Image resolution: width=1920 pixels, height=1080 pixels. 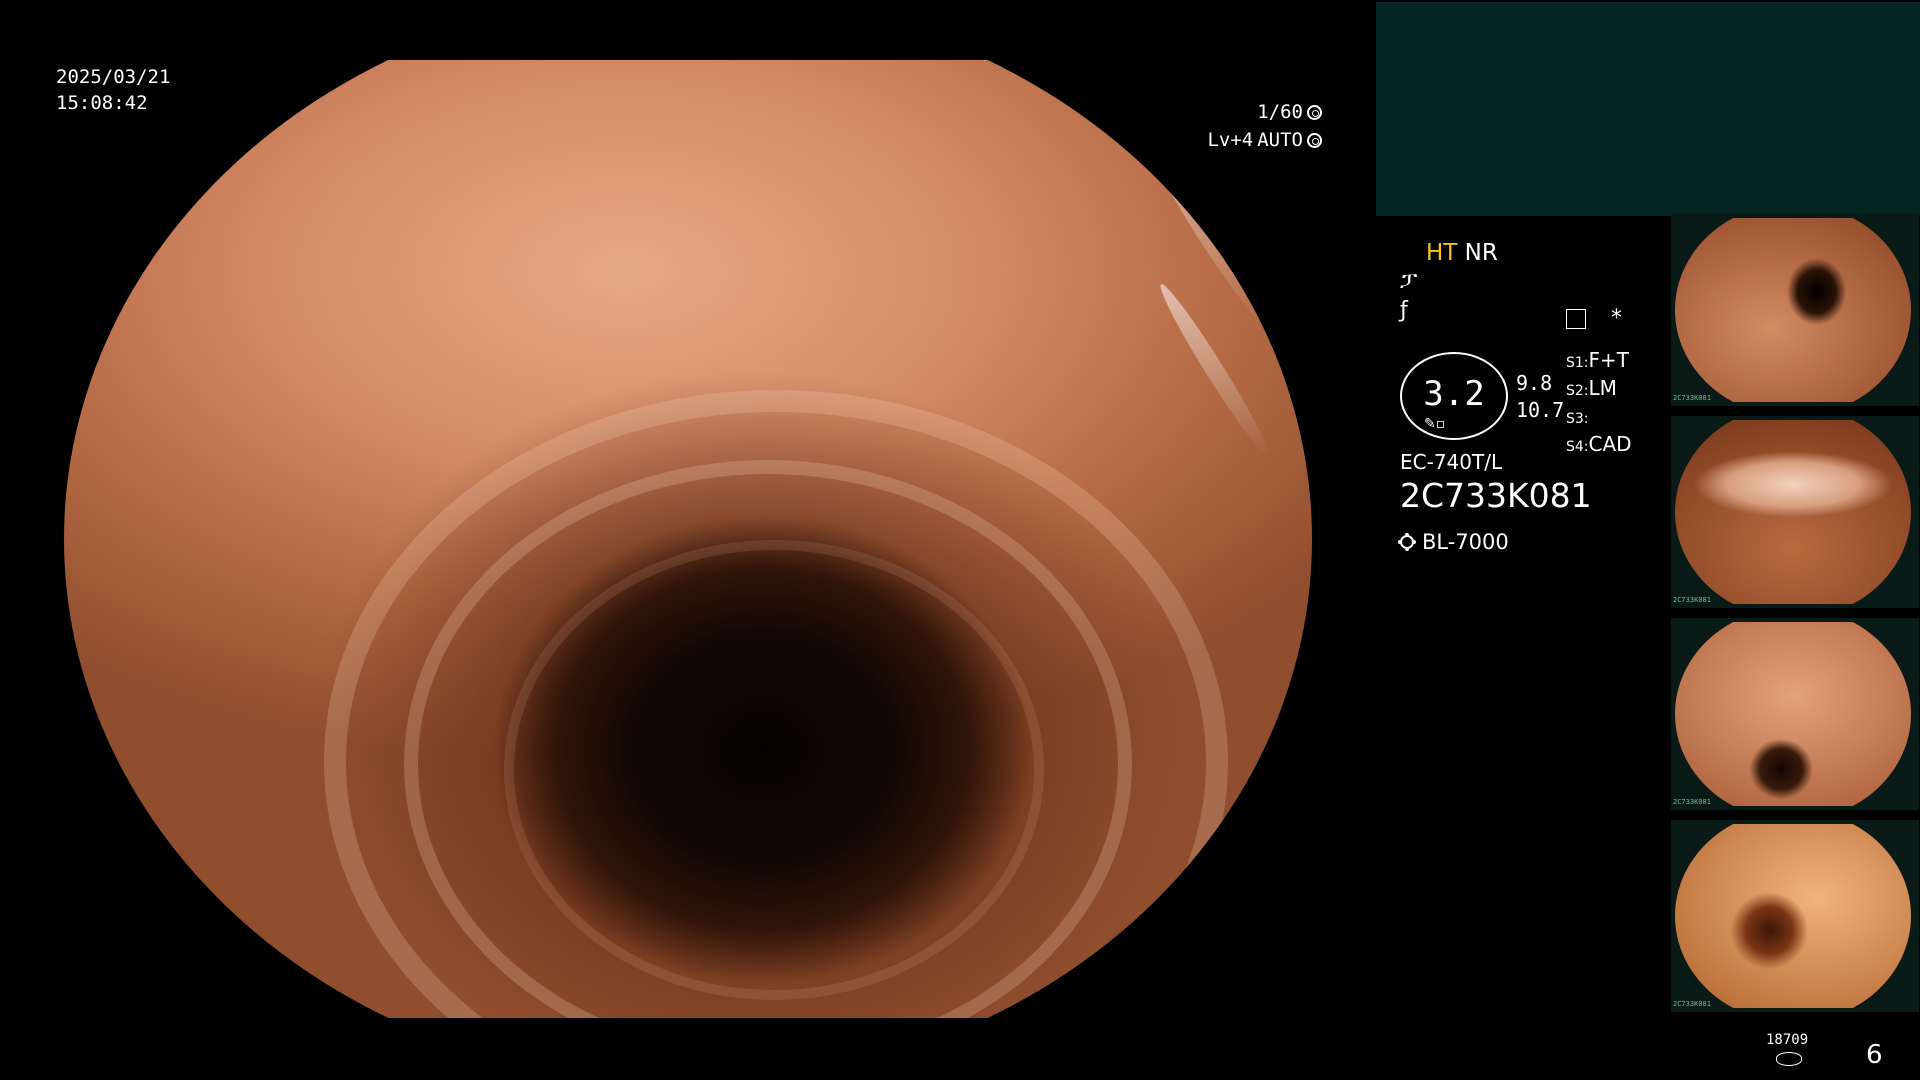 I want to click on aperture-icon, so click(x=1314, y=112).